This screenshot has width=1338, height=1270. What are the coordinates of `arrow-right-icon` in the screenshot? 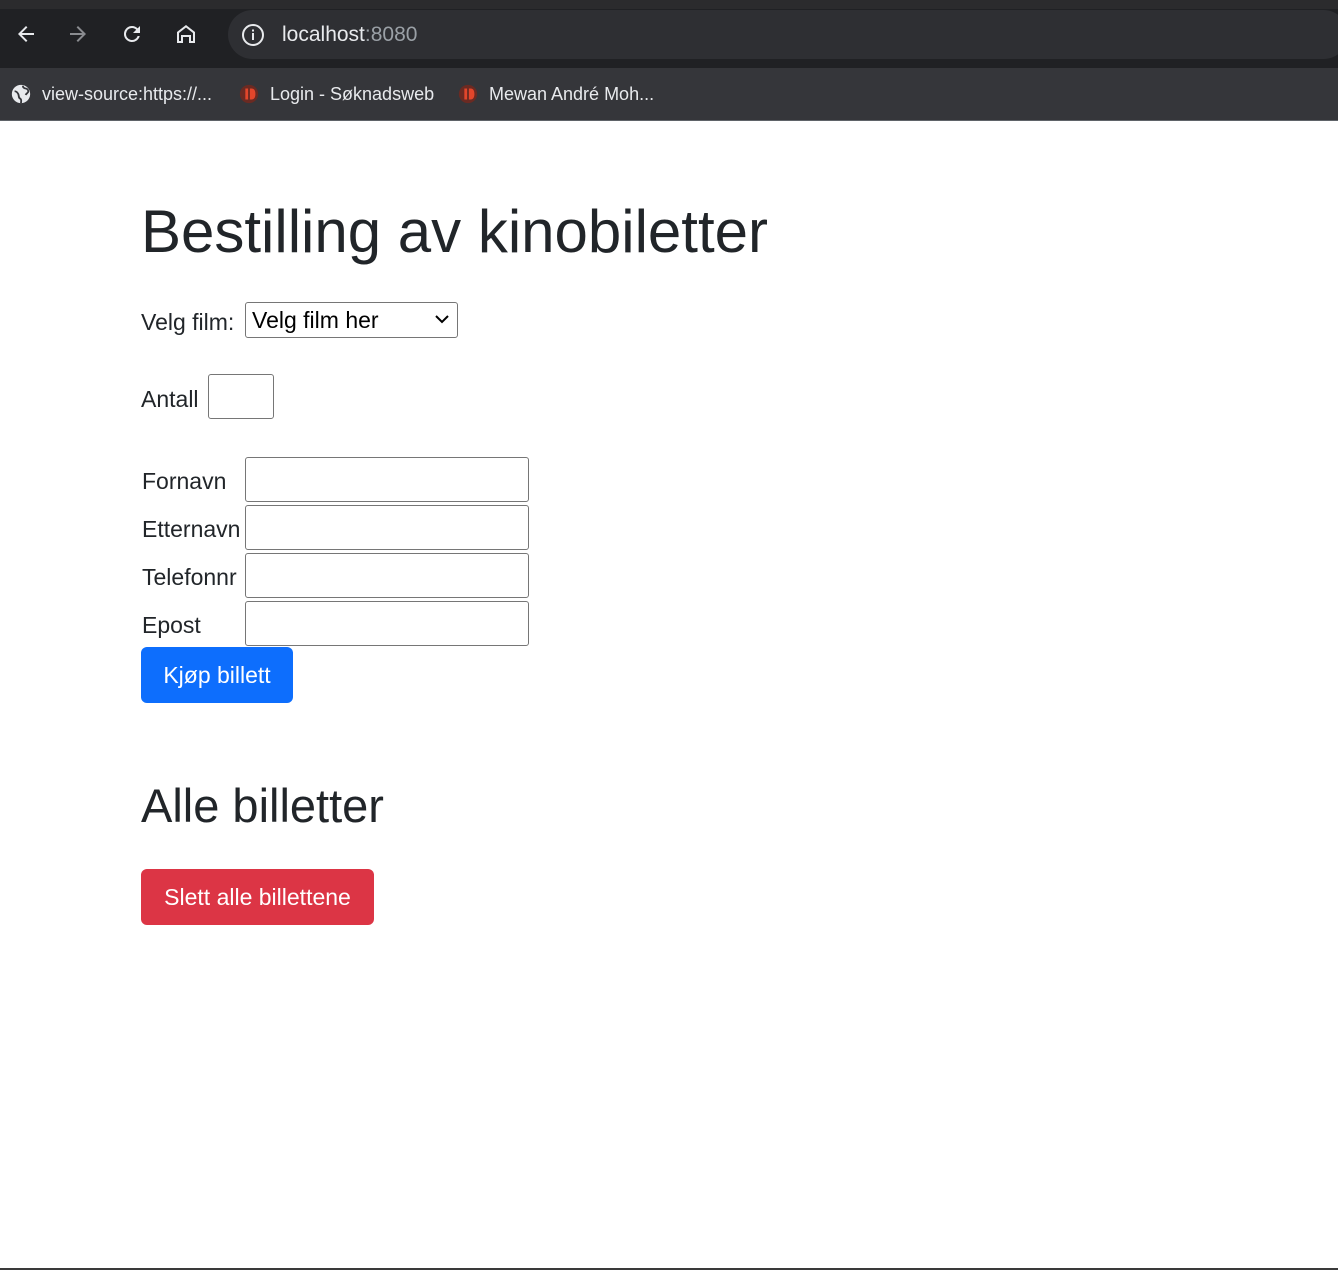 It's located at (78, 34).